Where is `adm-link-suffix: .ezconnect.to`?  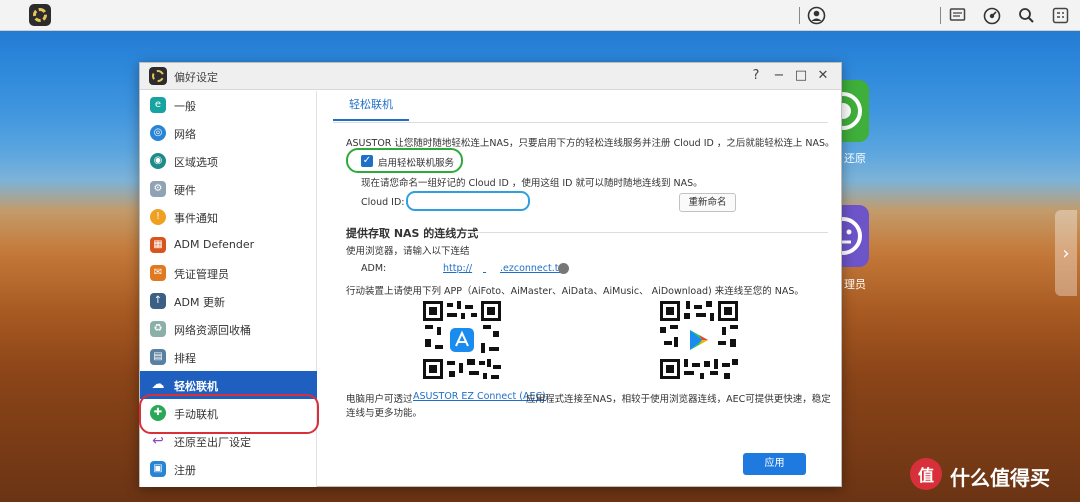 adm-link-suffix: .ezconnect.to is located at coordinates (532, 268).